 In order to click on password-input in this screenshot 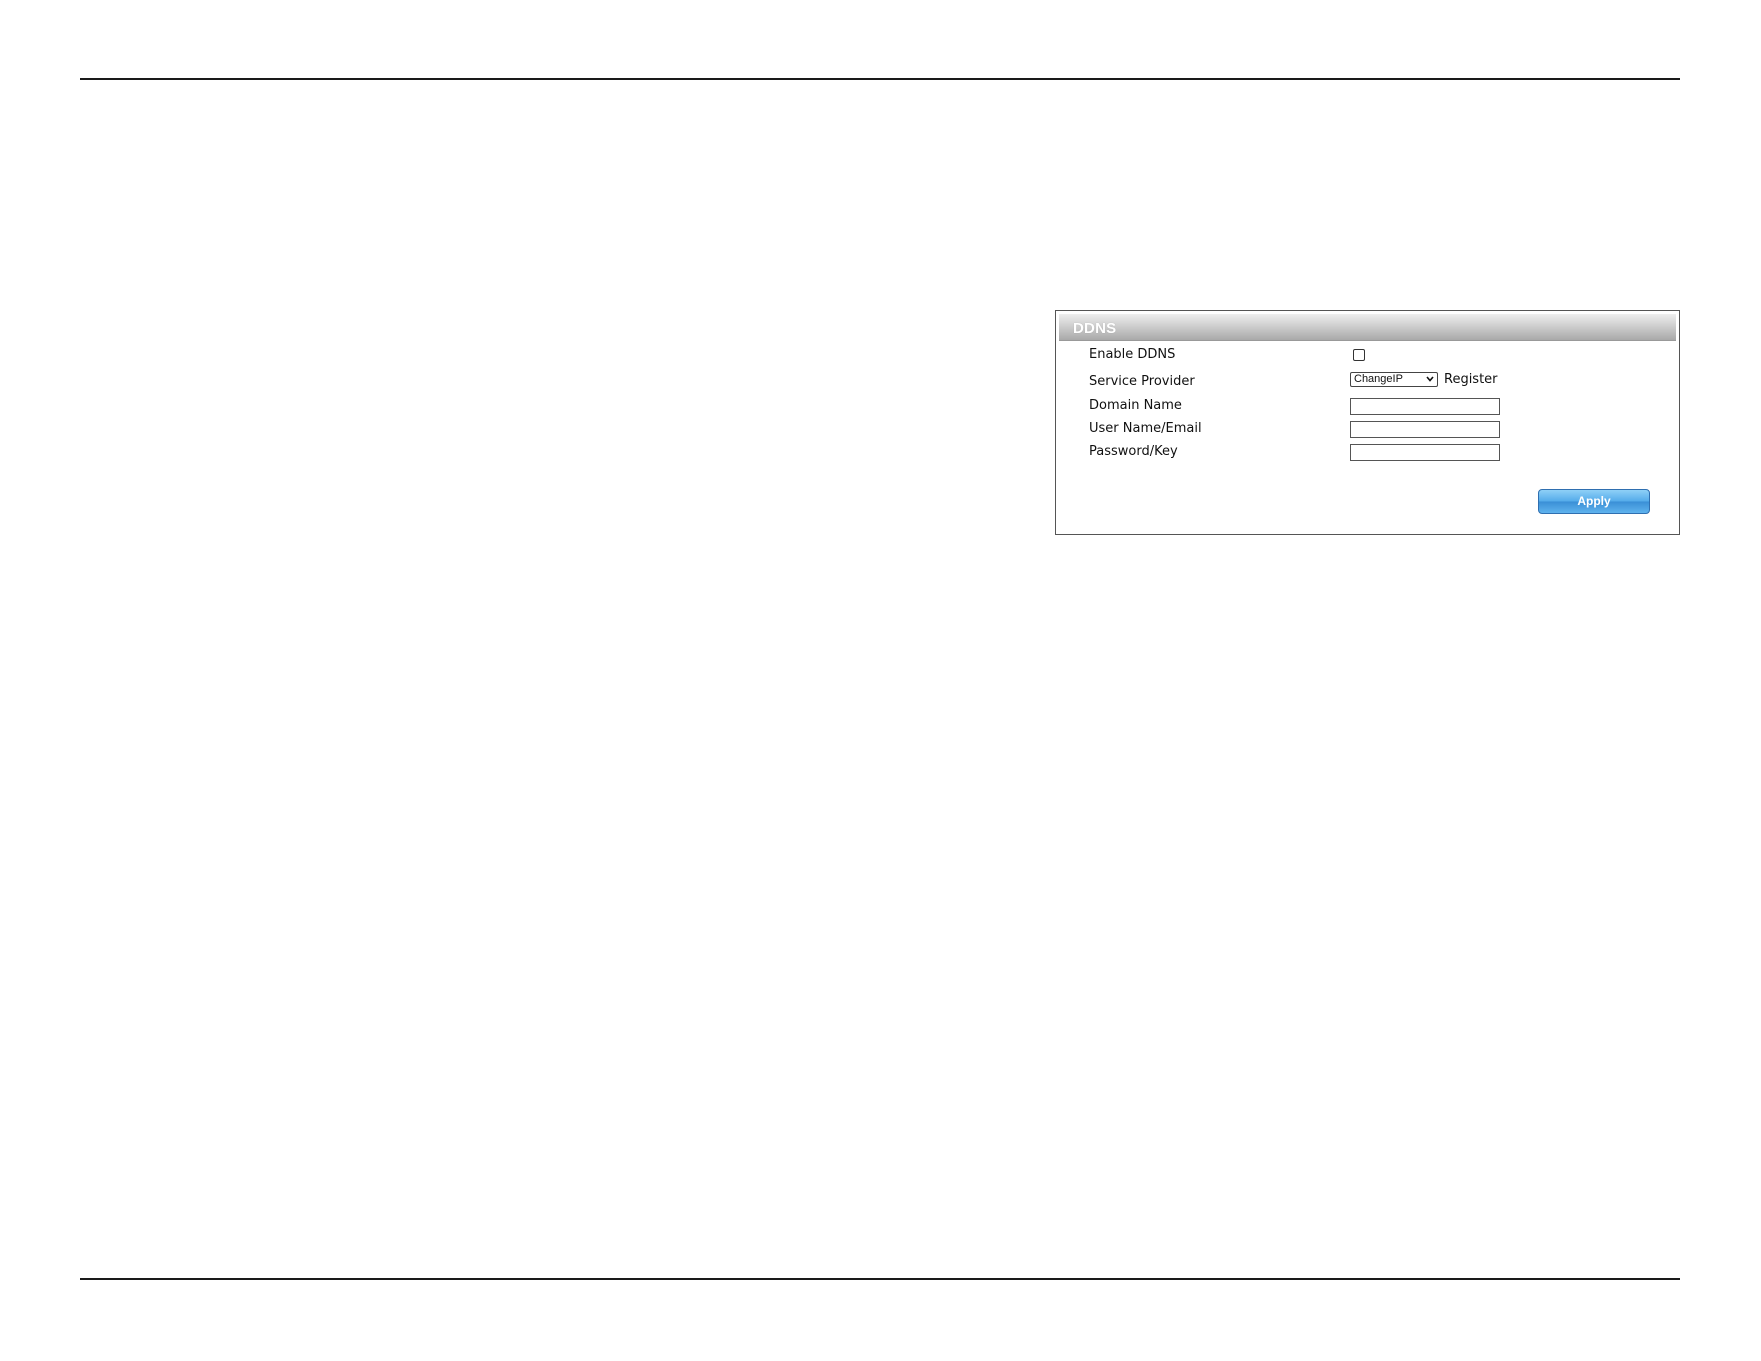, I will do `click(1425, 452)`.